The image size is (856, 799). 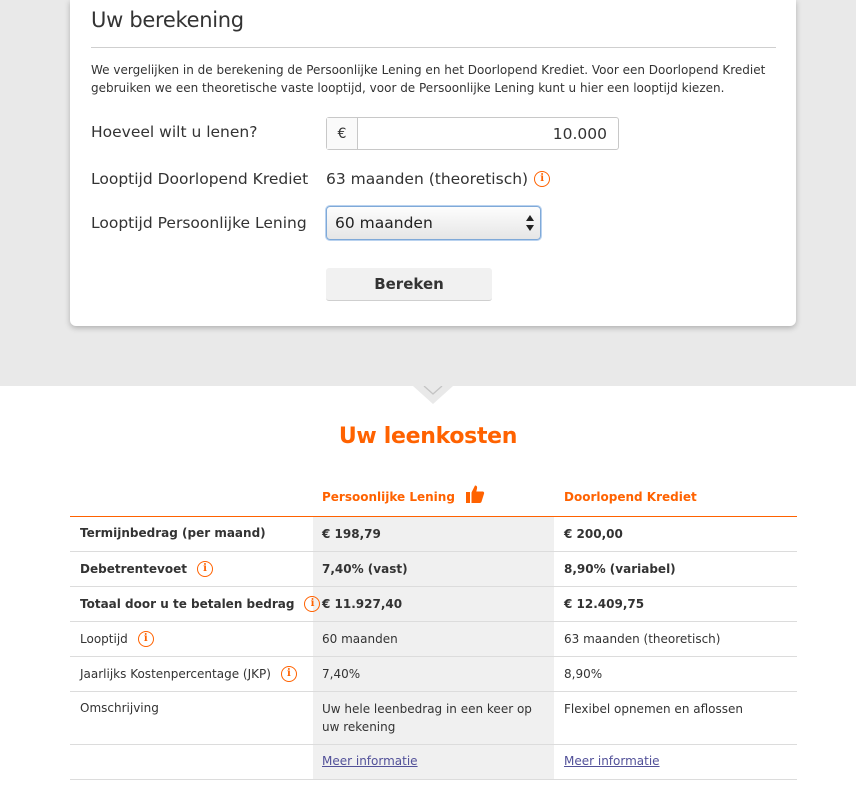 I want to click on revolving-credit-value: 8,90%, so click(x=583, y=674).